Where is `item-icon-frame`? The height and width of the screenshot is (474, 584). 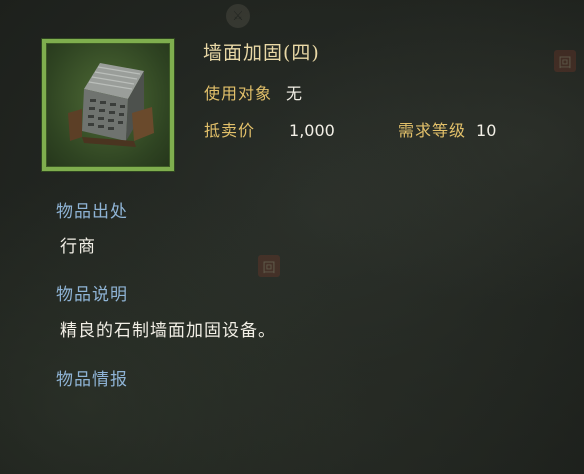 item-icon-frame is located at coordinates (108, 105).